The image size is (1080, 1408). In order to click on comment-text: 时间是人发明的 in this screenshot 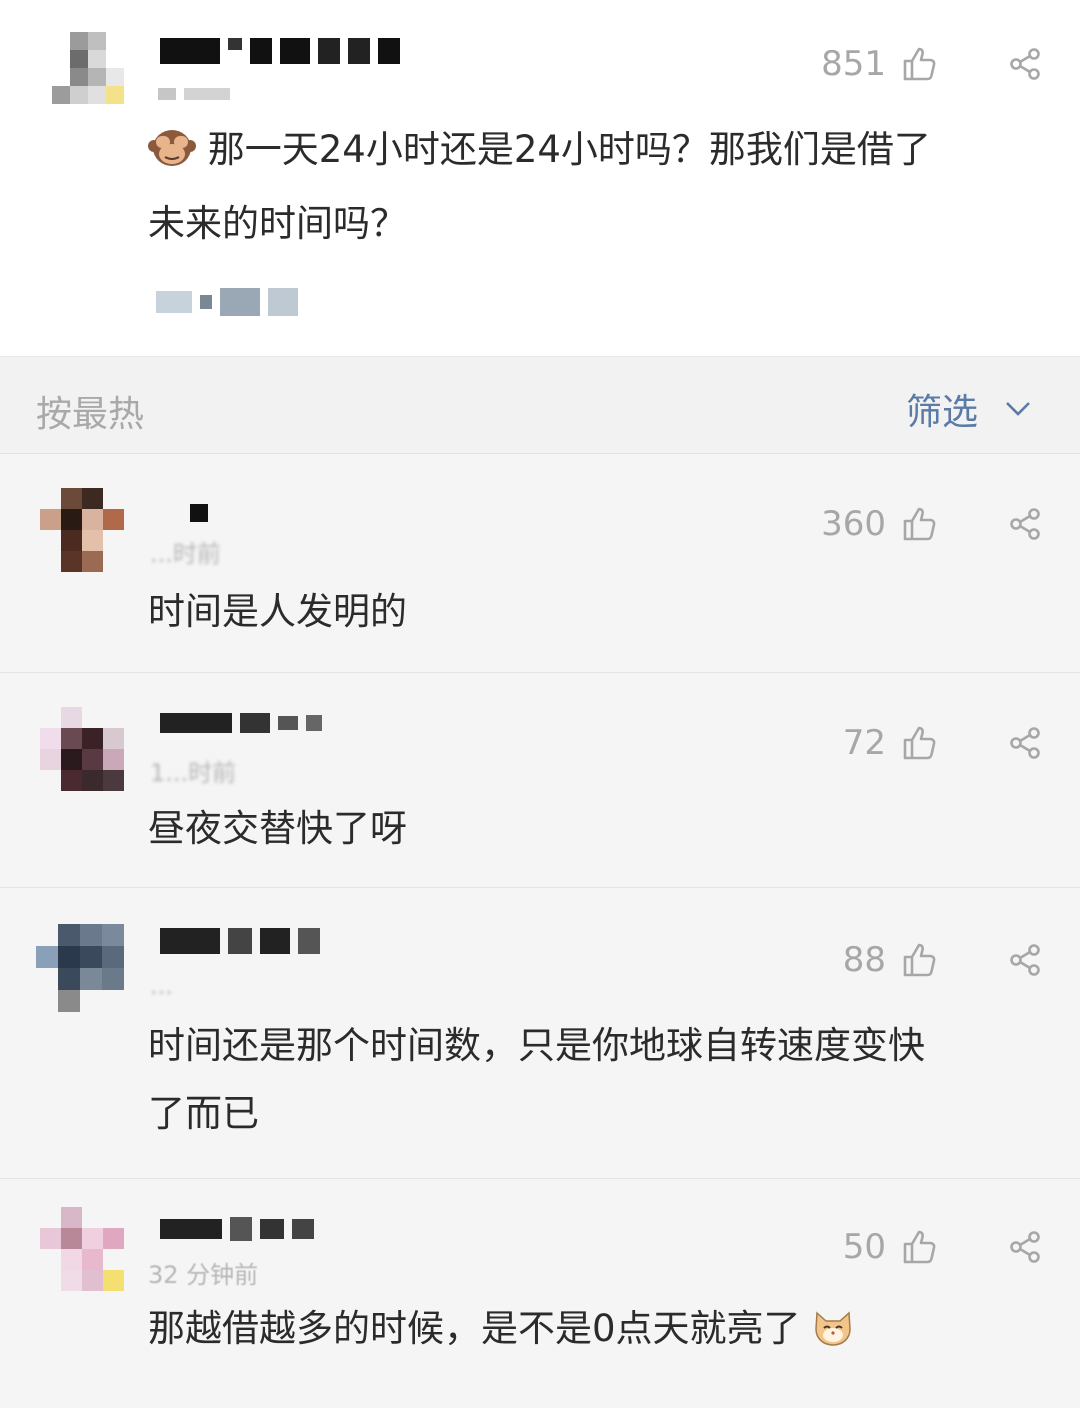, I will do `click(277, 611)`.